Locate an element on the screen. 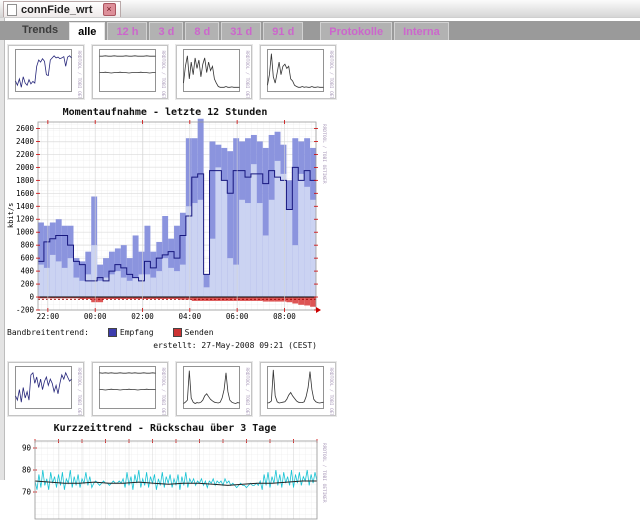 The image size is (640, 531). chart-created-timestamp: erstellt: 27-May-2008 09:21 (CEST) is located at coordinates (235, 345).